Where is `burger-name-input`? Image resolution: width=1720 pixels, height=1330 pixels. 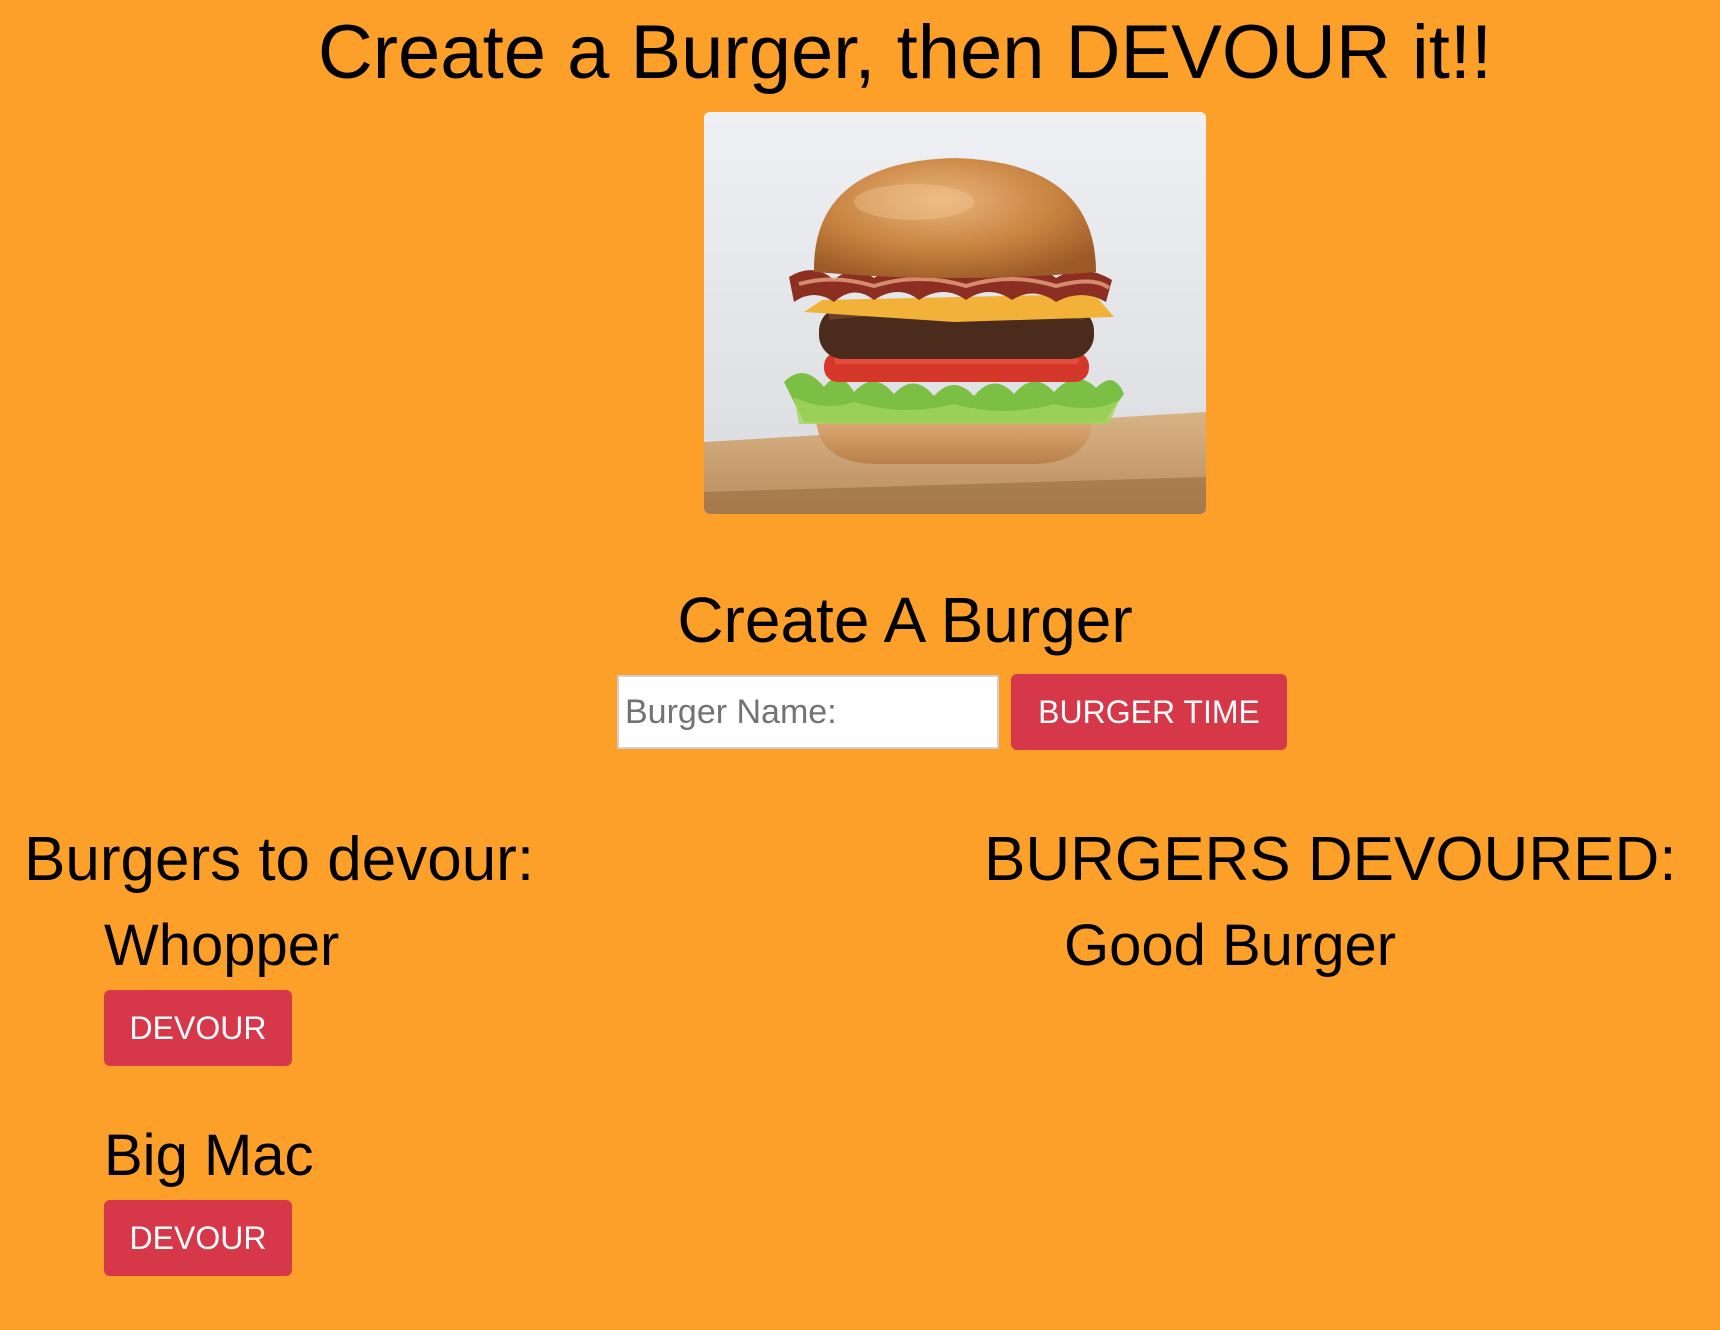 burger-name-input is located at coordinates (808, 712).